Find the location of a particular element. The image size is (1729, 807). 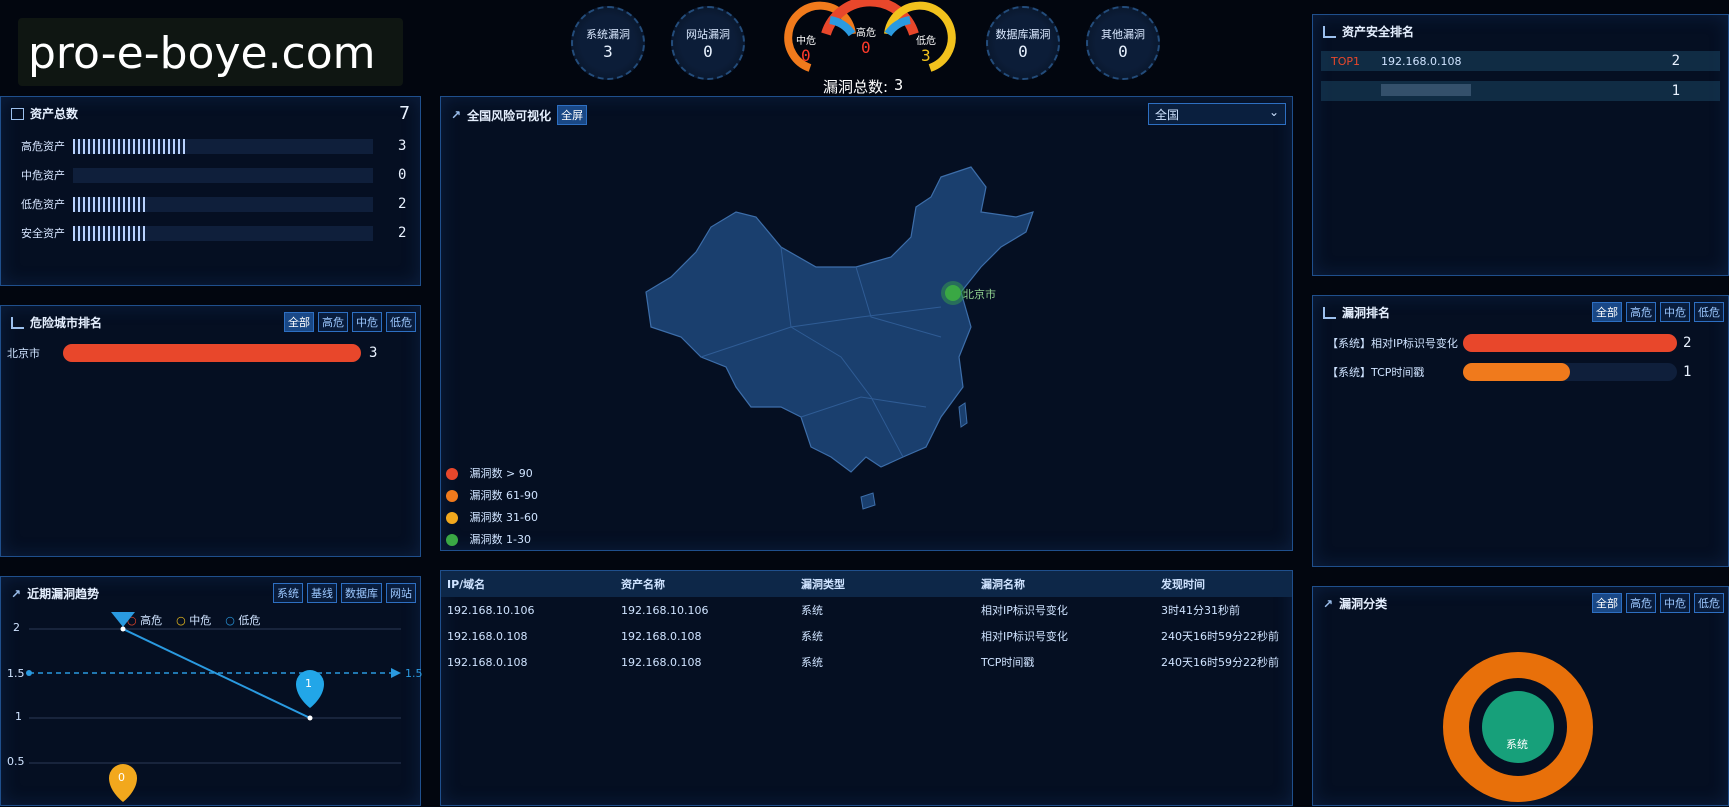

panel-title: 危险城市排名 is located at coordinates (56, 322).